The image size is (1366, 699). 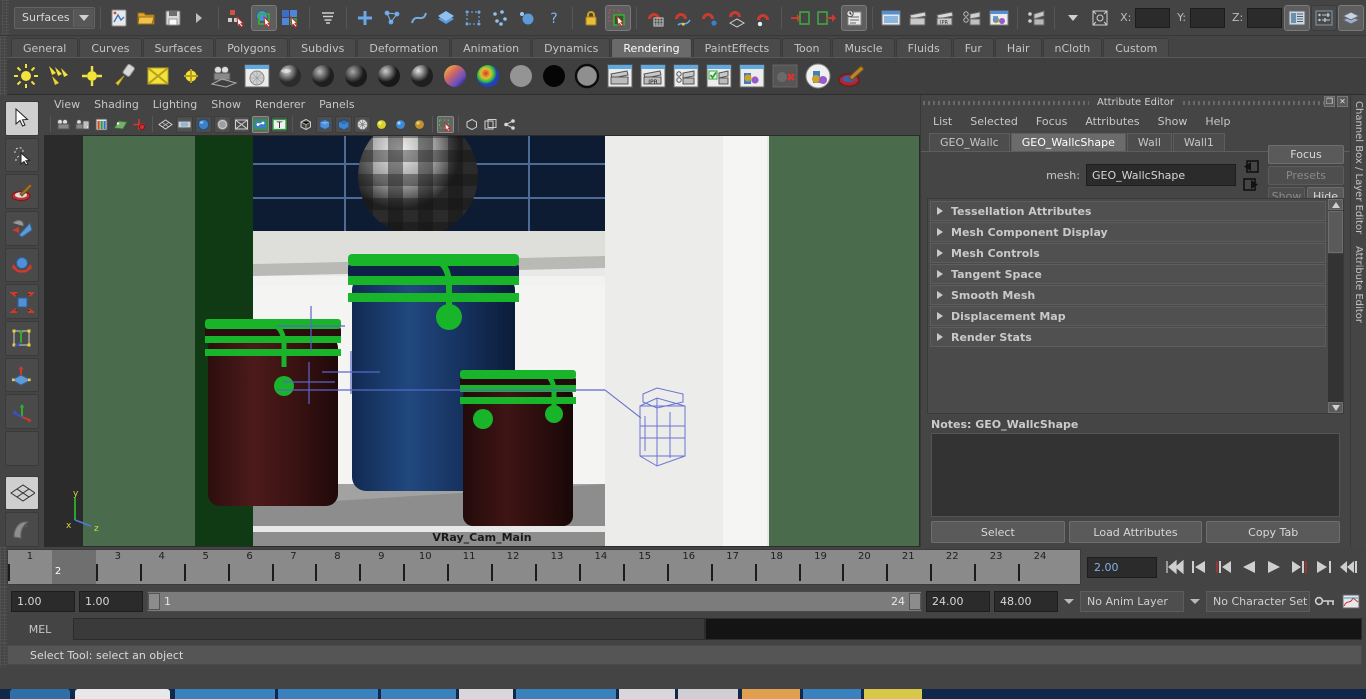 I want to click on attribute-editor-icon, so click(x=1297, y=17).